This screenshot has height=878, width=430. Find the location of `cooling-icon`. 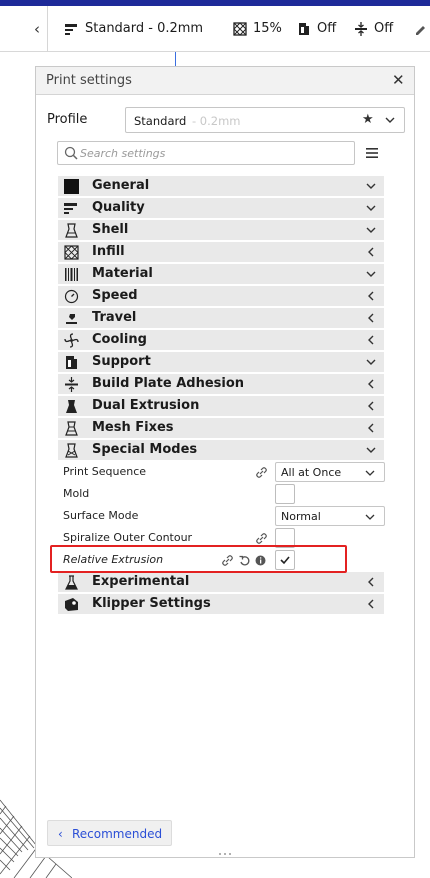

cooling-icon is located at coordinates (71, 340).